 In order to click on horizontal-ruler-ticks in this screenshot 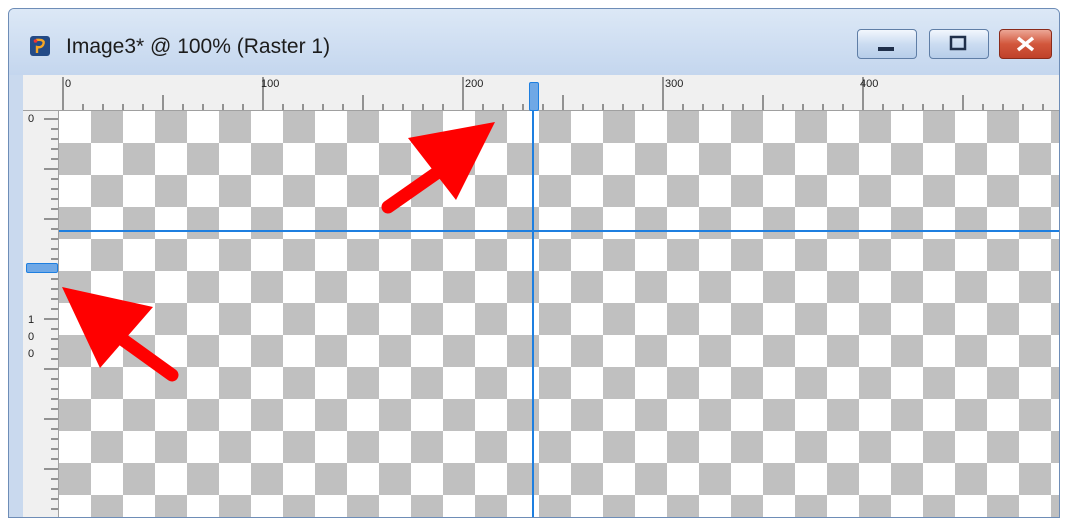, I will do `click(553, 93)`.